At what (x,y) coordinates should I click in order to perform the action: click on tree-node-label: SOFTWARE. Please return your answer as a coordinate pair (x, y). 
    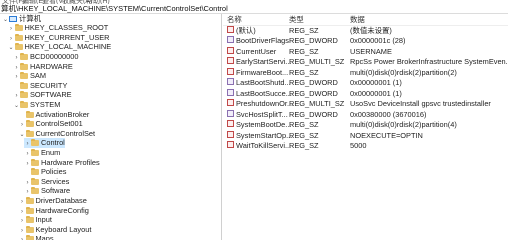
    Looking at the image, I should click on (51, 95).